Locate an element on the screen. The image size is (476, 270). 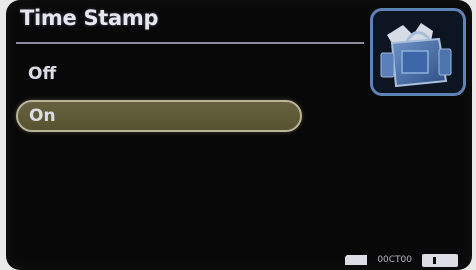
battery-icon is located at coordinates (440, 260).